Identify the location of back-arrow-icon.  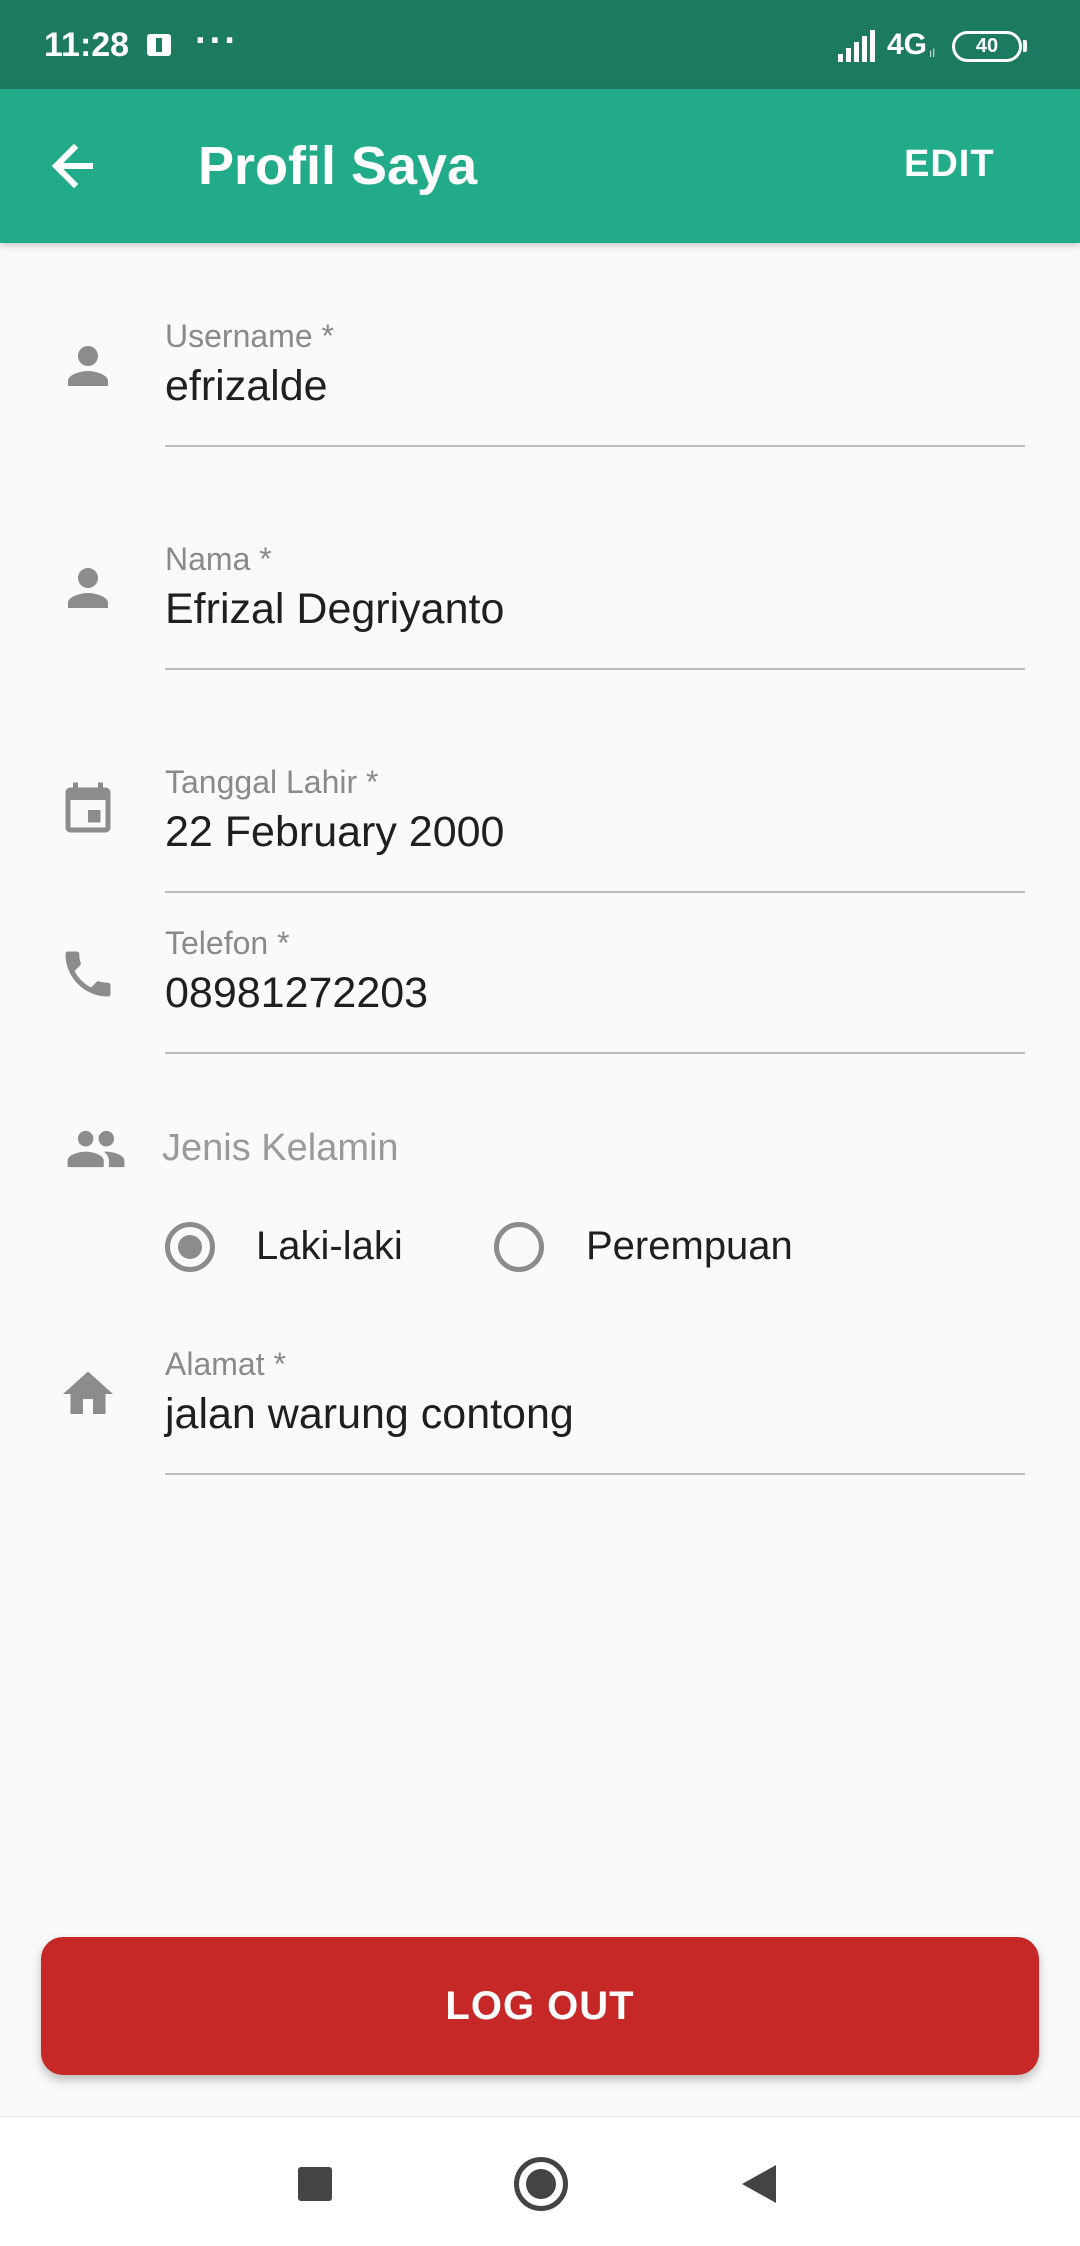
(77, 166).